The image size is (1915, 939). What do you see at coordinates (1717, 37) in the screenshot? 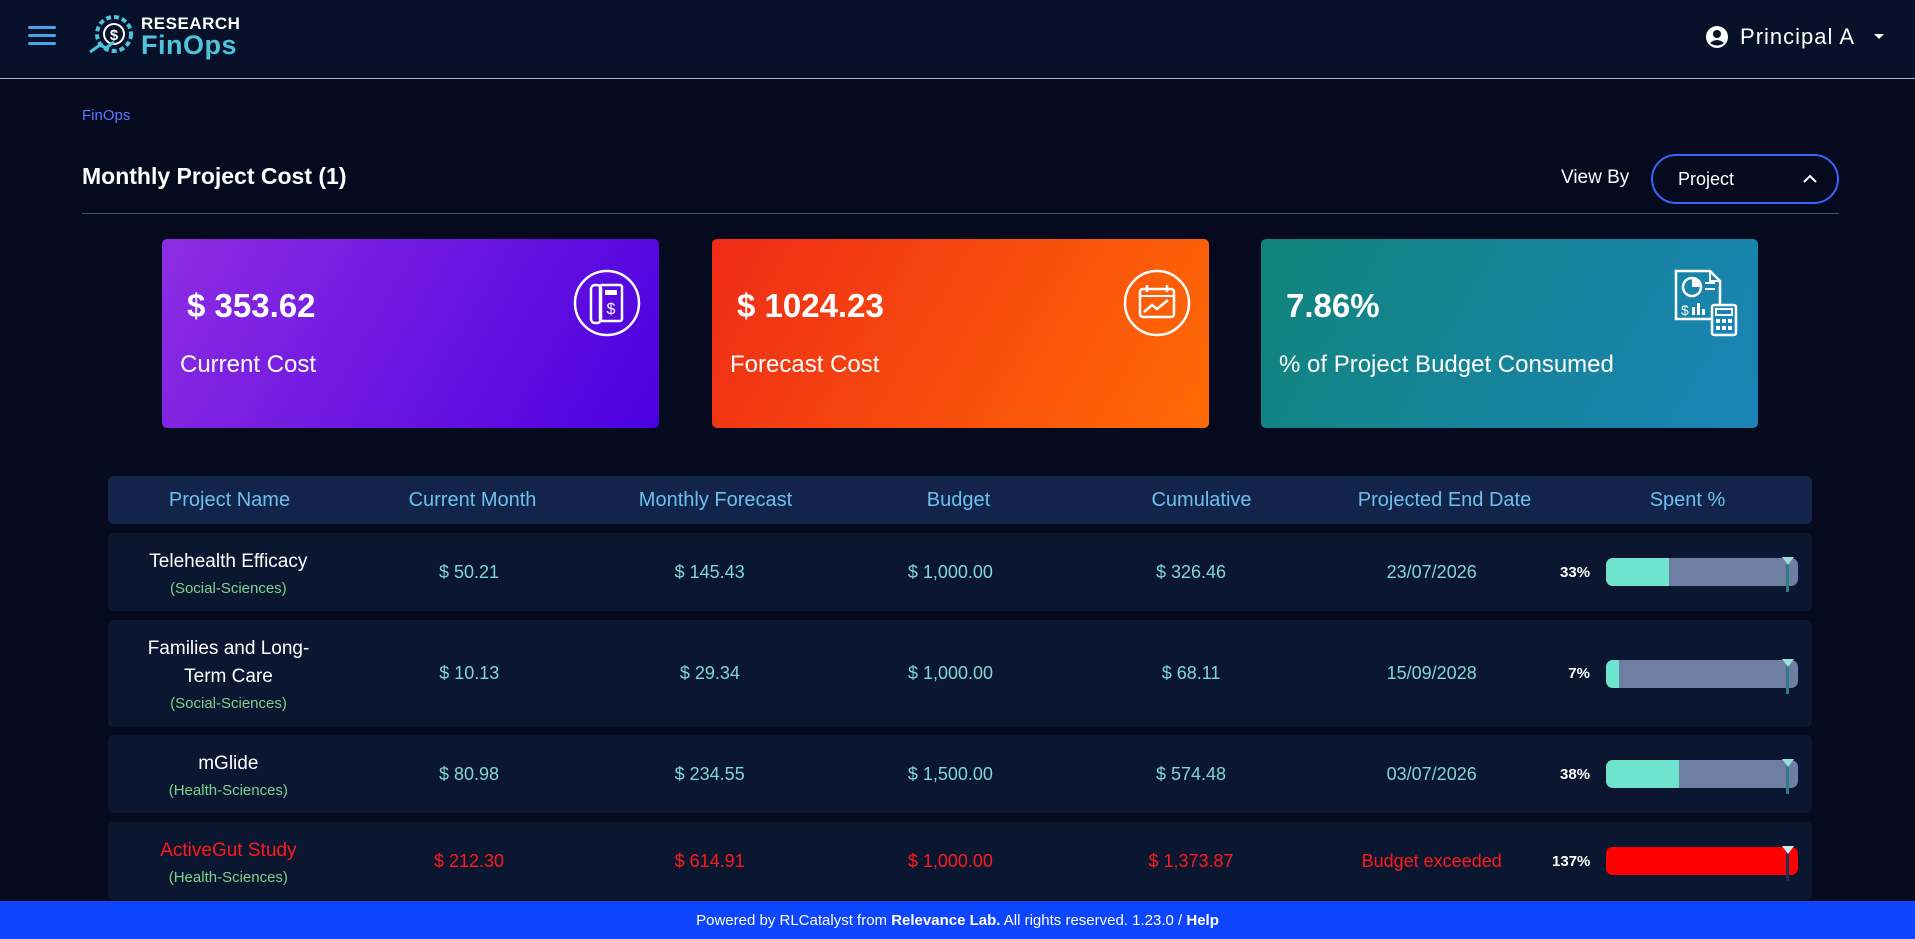
I see `user-avatar-icon` at bounding box center [1717, 37].